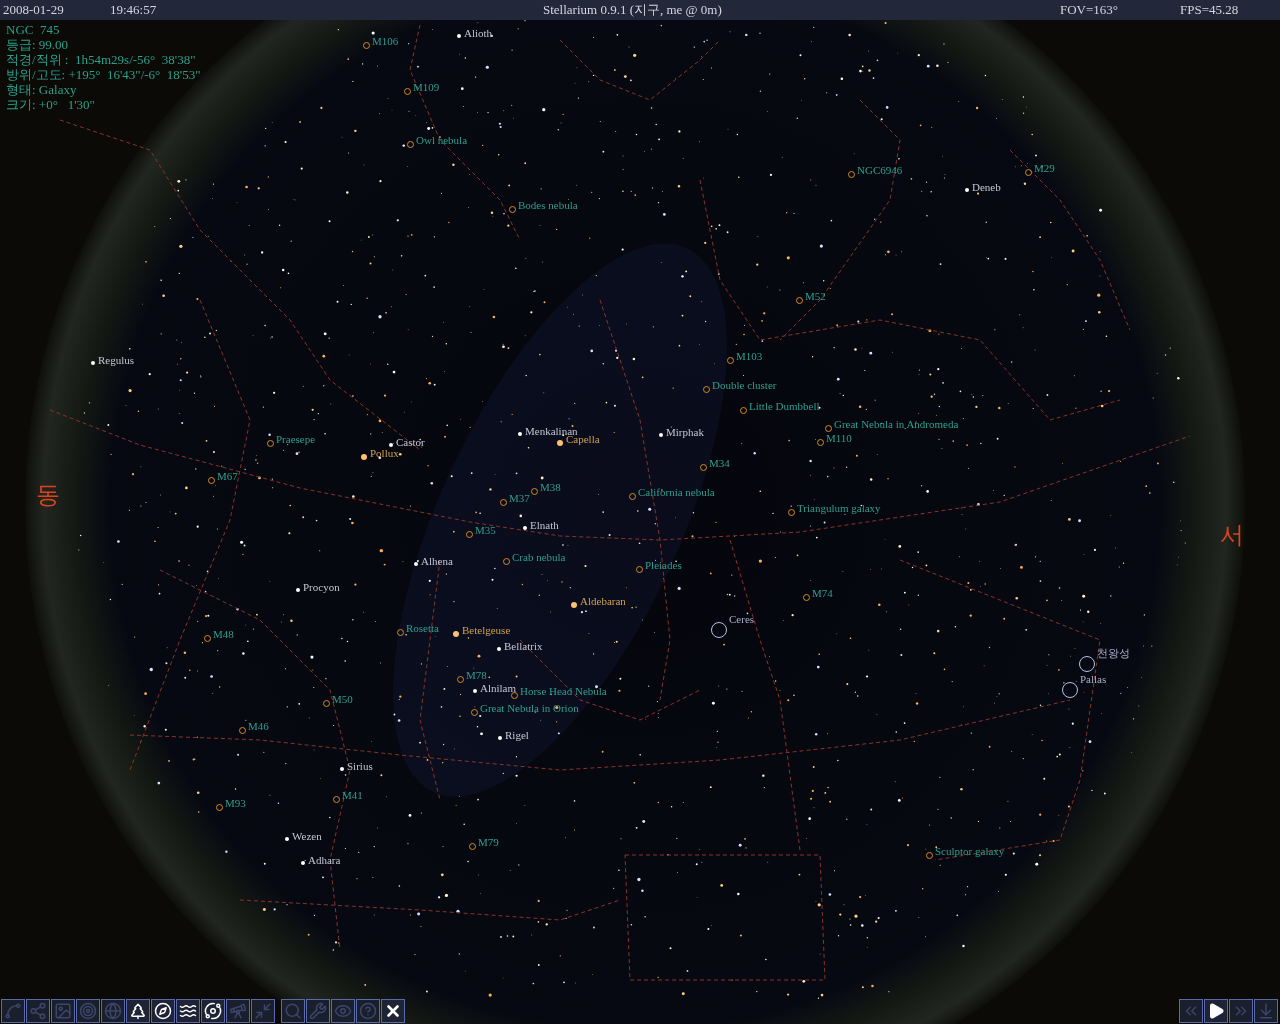 Image resolution: width=1280 pixels, height=1024 pixels. I want to click on nebula-label: M50, so click(342, 699).